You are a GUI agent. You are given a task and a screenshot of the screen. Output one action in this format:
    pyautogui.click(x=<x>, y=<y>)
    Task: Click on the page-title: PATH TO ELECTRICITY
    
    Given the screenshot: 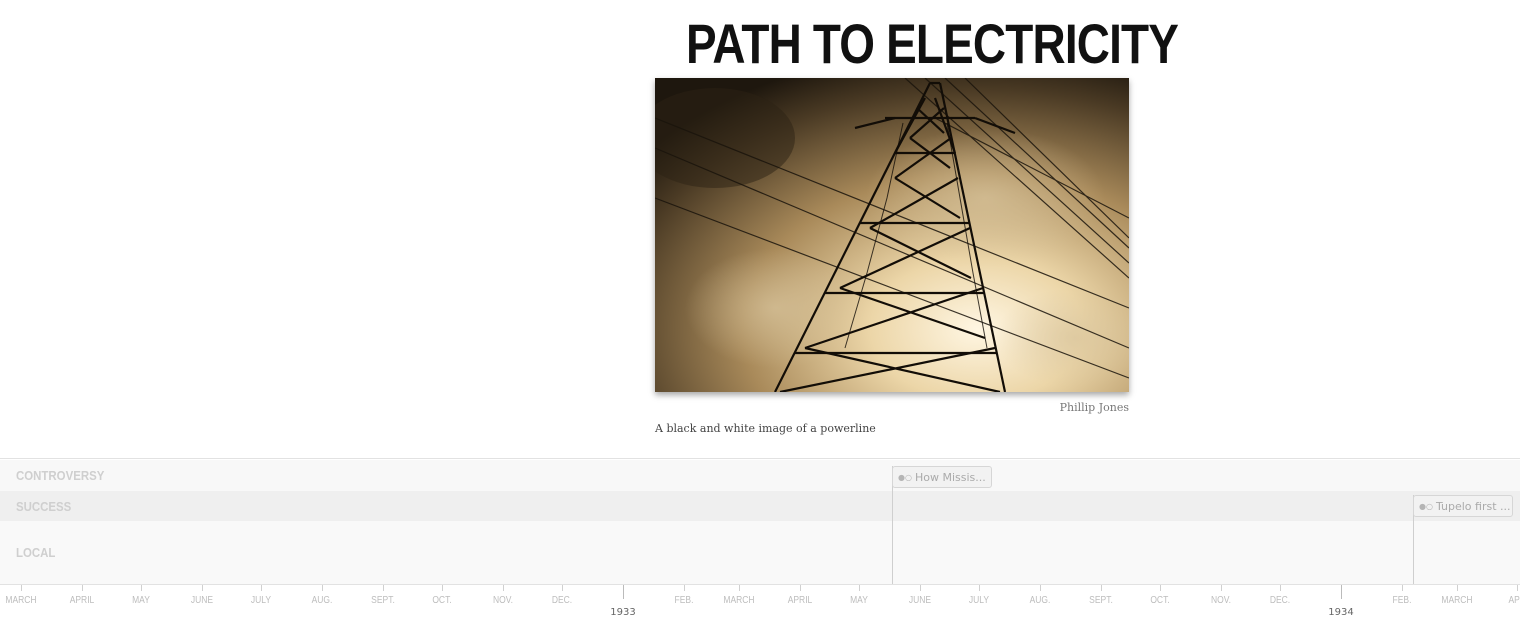 What is the action you would take?
    pyautogui.click(x=874, y=44)
    